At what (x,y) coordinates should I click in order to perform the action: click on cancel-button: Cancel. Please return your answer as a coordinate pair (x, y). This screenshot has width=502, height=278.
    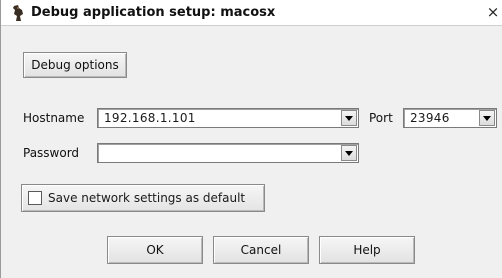
    Looking at the image, I should click on (261, 250).